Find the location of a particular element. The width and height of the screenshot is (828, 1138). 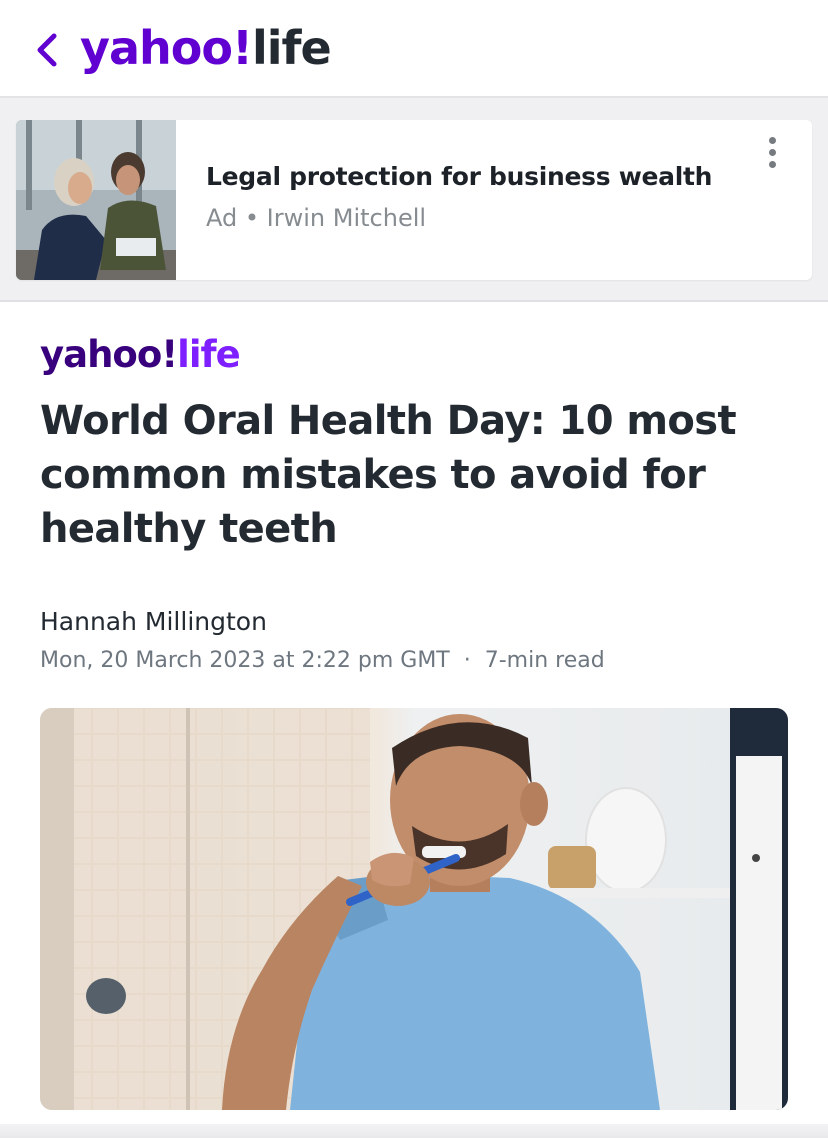

chevron-left-icon is located at coordinates (47, 50).